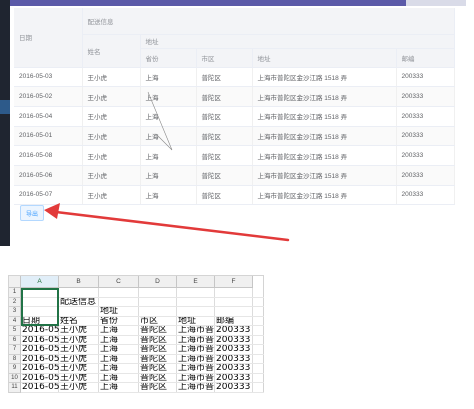 The image size is (474, 409). Describe the element at coordinates (238, 3) in the screenshot. I see `top-bar` at that location.